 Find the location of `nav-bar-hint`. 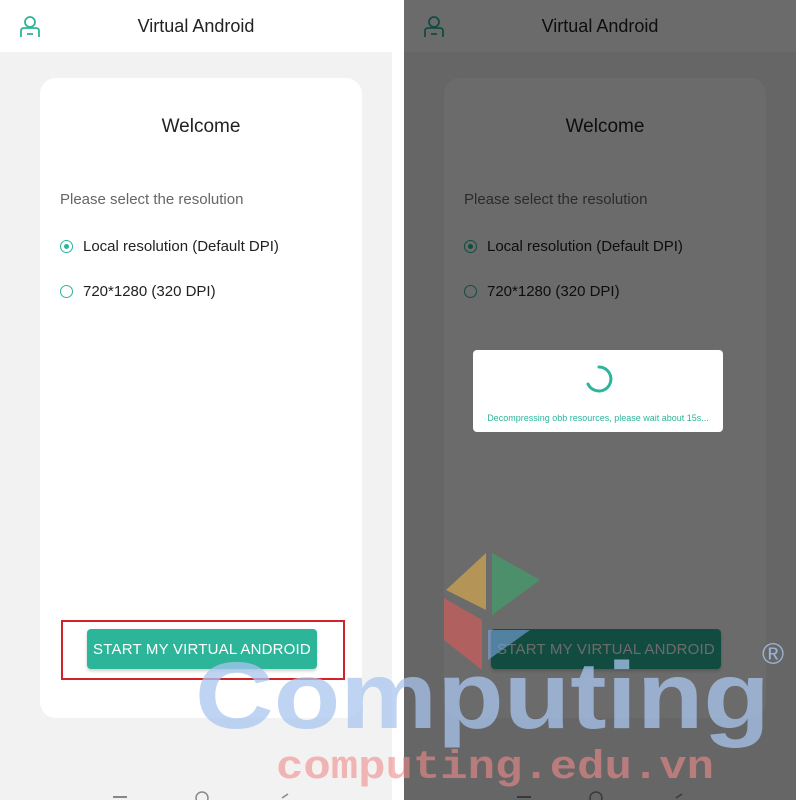

nav-bar-hint is located at coordinates (201, 795).